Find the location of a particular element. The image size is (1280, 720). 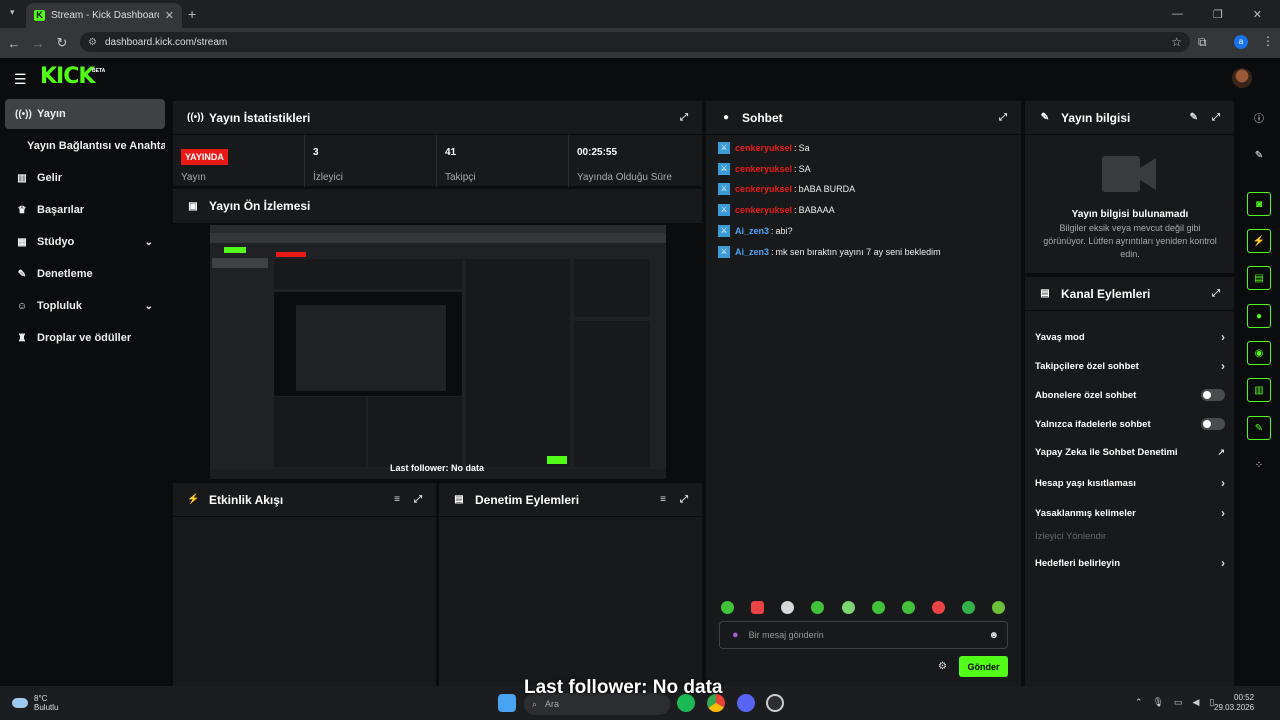

browser-menu-icon: ⋮ is located at coordinates (1268, 41).